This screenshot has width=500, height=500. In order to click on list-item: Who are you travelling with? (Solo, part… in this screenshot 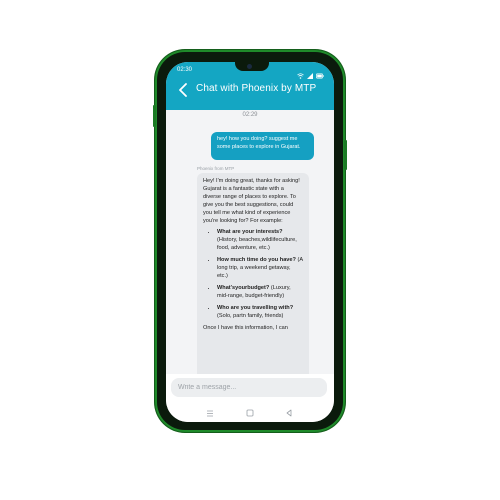, I will do `click(260, 312)`.